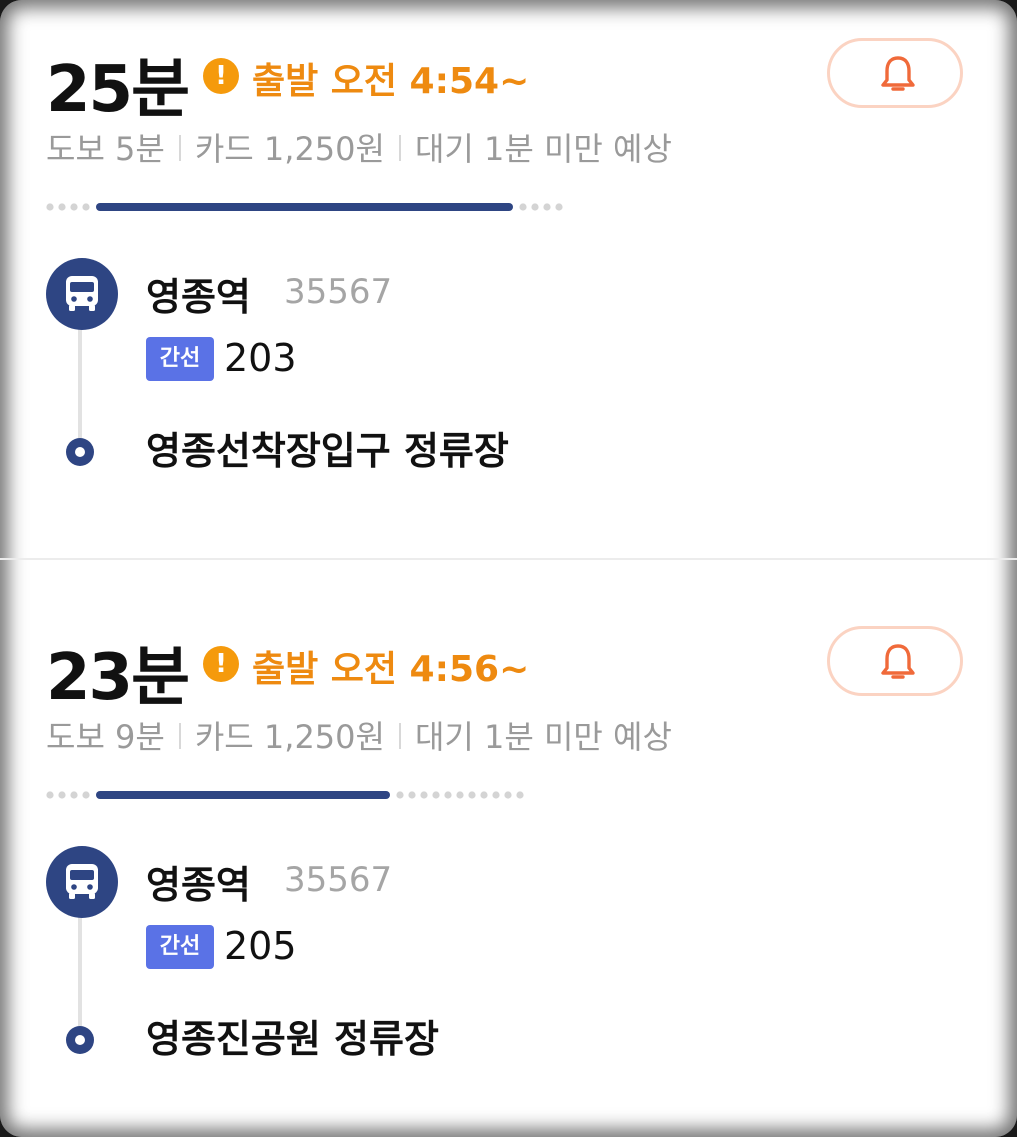  What do you see at coordinates (391, 81) in the screenshot?
I see `departure-time: 출발 오전 4:54~` at bounding box center [391, 81].